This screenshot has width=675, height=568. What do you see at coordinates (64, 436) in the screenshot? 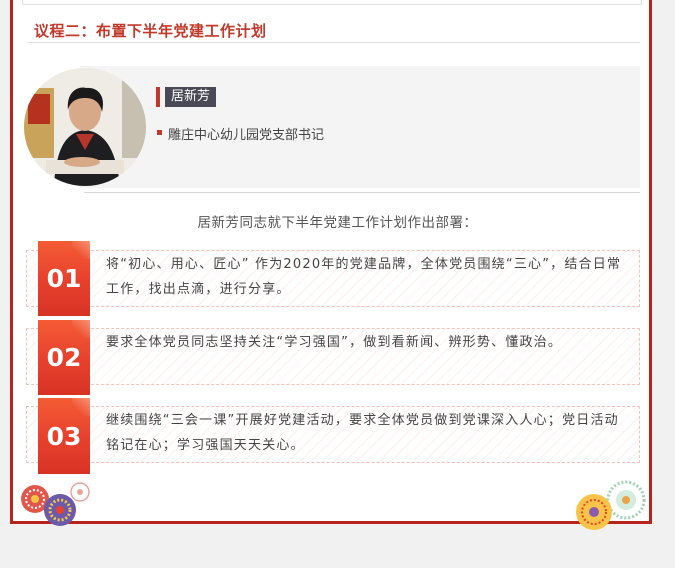
I see `item-number: 03` at bounding box center [64, 436].